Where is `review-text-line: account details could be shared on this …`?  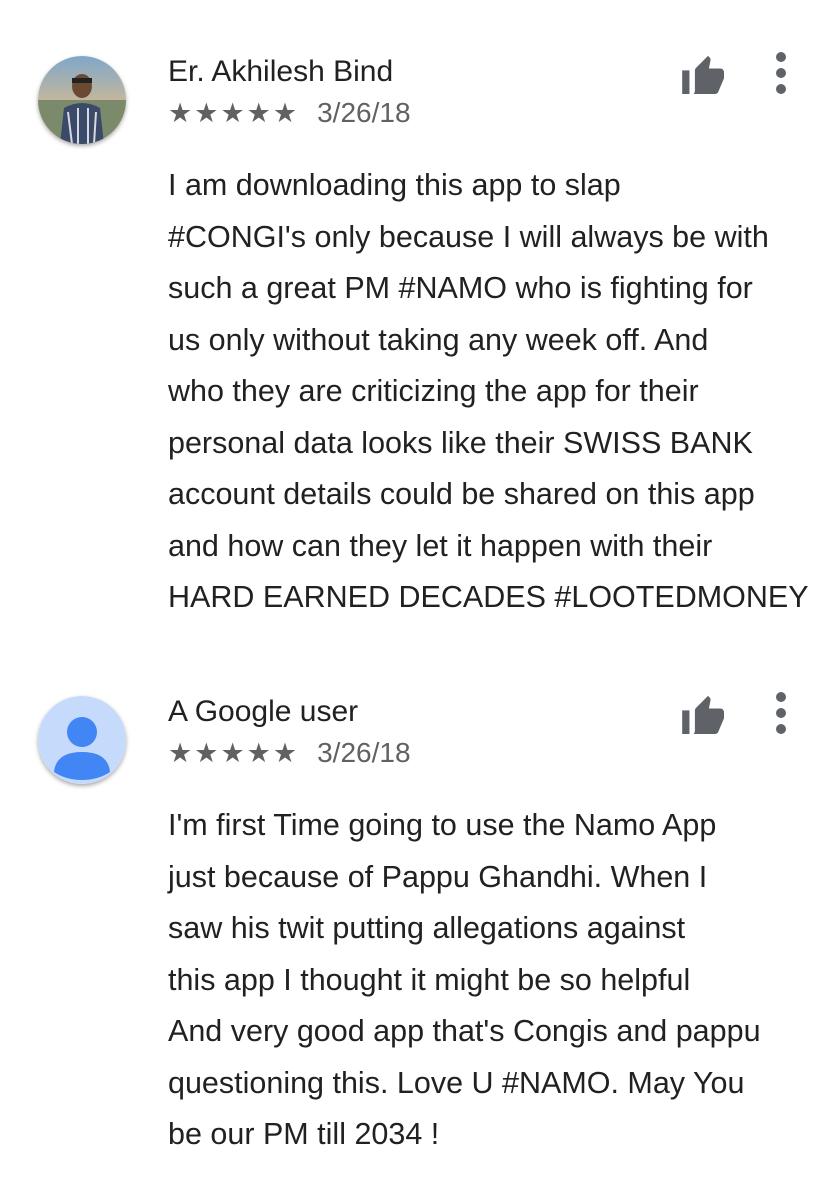 review-text-line: account details could be shared on this … is located at coordinates (461, 494).